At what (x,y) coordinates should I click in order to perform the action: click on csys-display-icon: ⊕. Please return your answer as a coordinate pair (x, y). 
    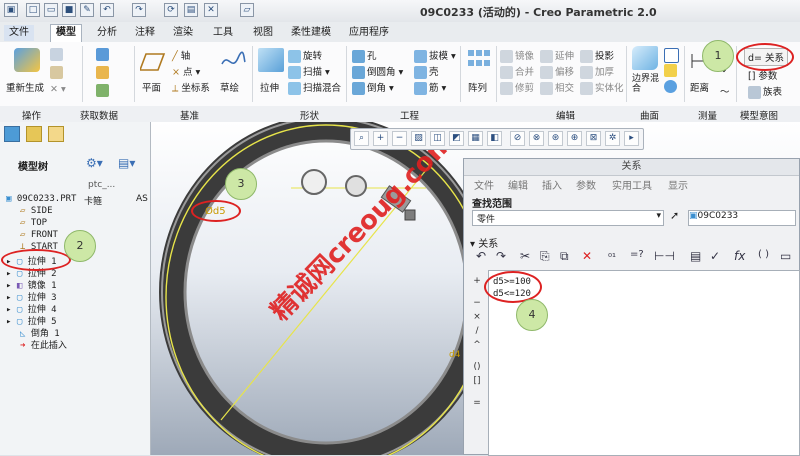
    Looking at the image, I should click on (574, 138).